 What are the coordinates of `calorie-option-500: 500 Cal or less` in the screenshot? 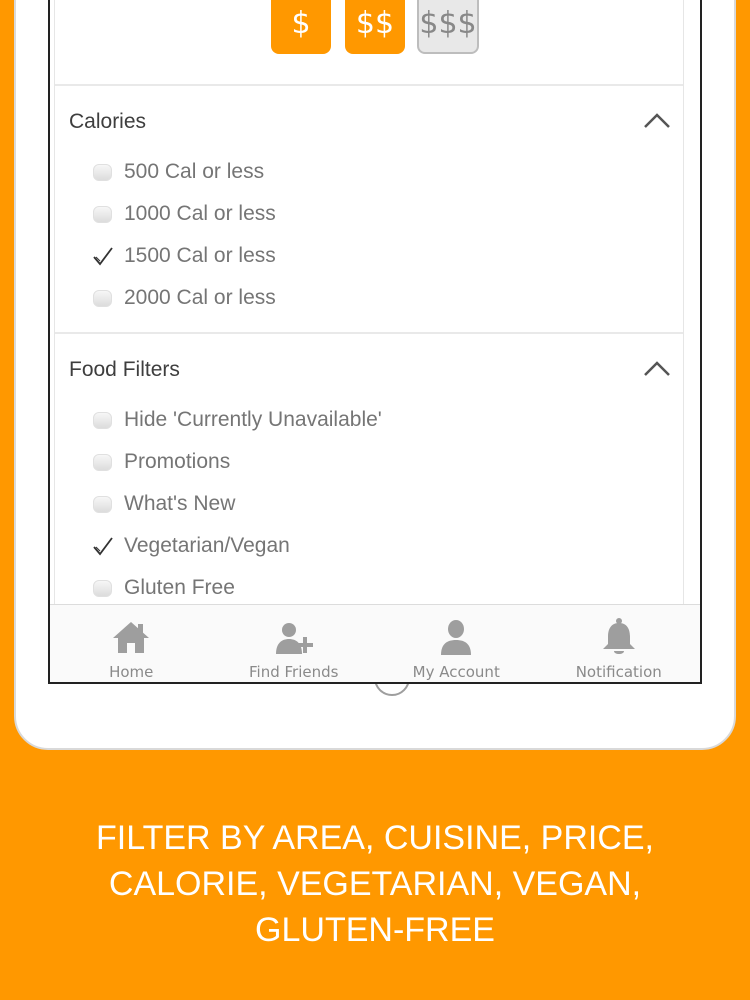 It's located at (369, 177).